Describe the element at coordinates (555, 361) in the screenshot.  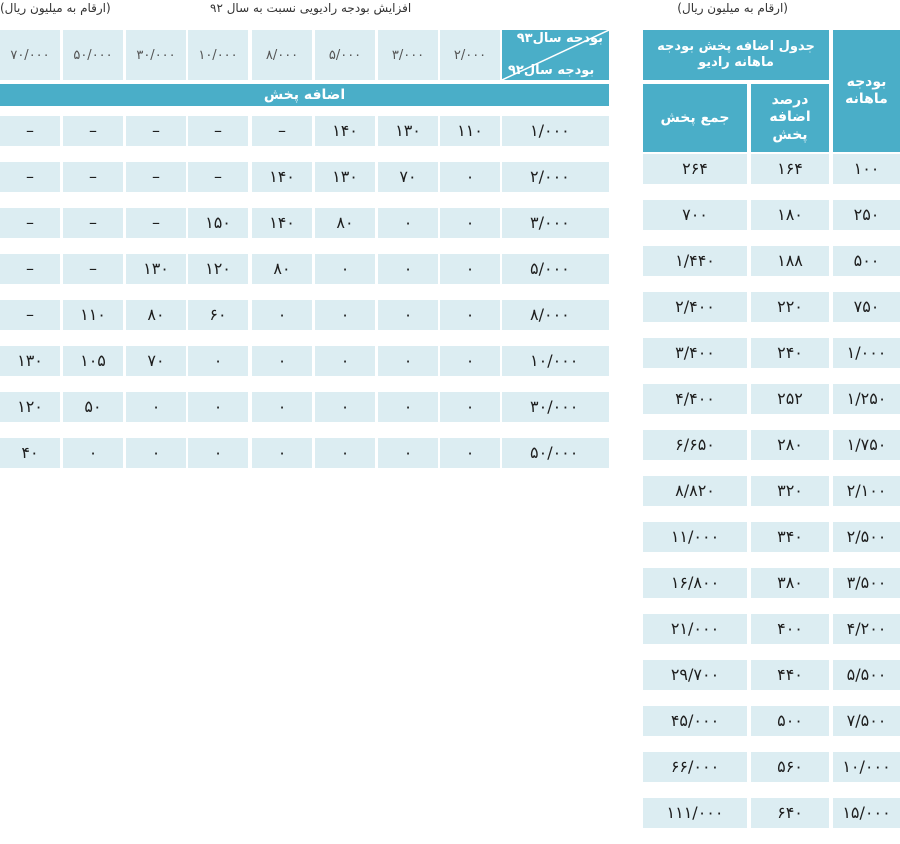
I see `row-label-year92: ۱۰/۰۰۰` at that location.